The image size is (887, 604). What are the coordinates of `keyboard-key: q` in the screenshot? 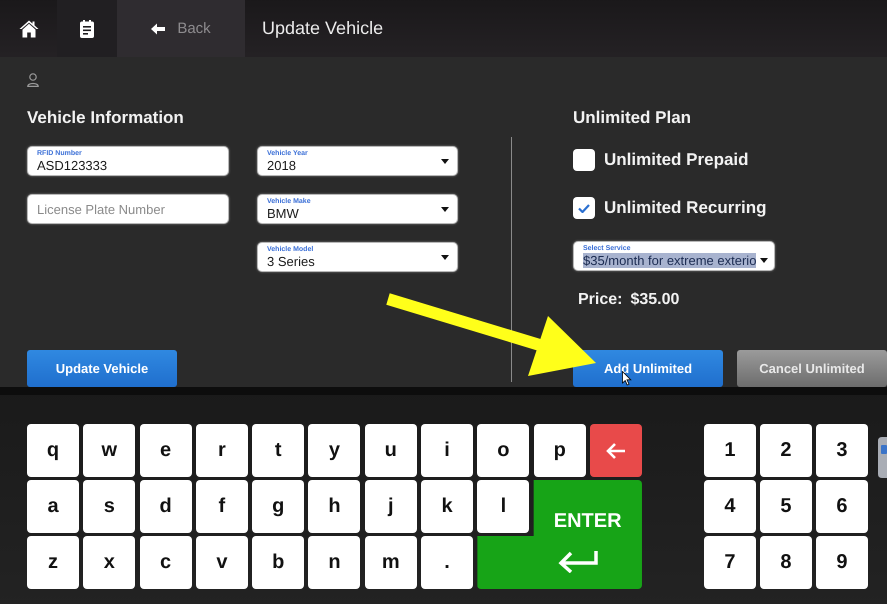 It's located at (53, 450).